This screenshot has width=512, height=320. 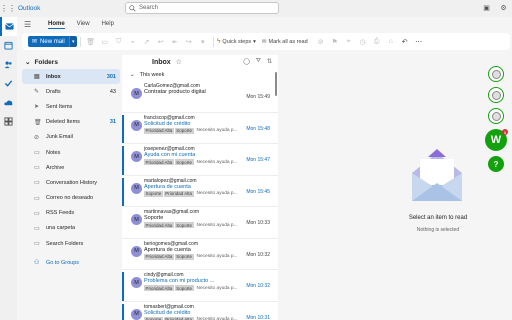 What do you see at coordinates (83, 24) in the screenshot?
I see `tab-view: View` at bounding box center [83, 24].